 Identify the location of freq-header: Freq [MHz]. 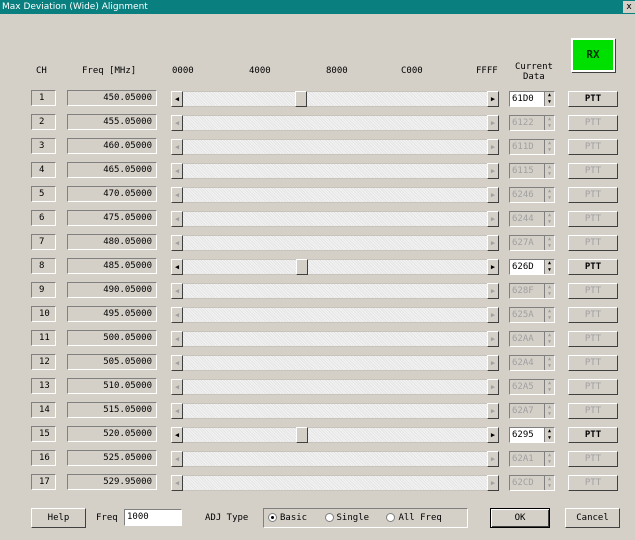
(109, 71).